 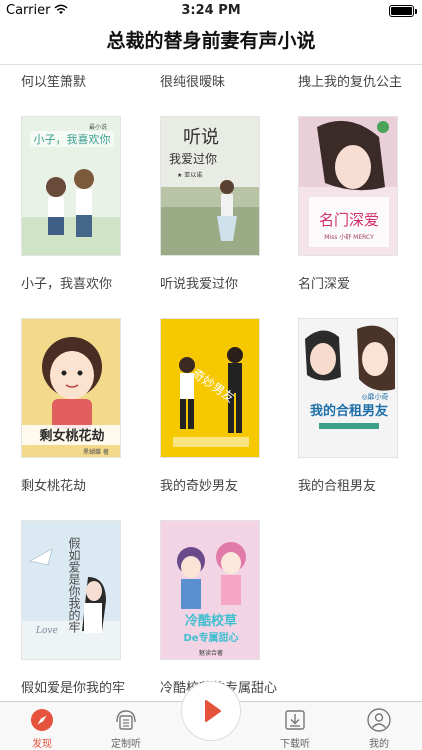 I want to click on book-title: 假如爱是你我的牢, so click(x=73, y=686).